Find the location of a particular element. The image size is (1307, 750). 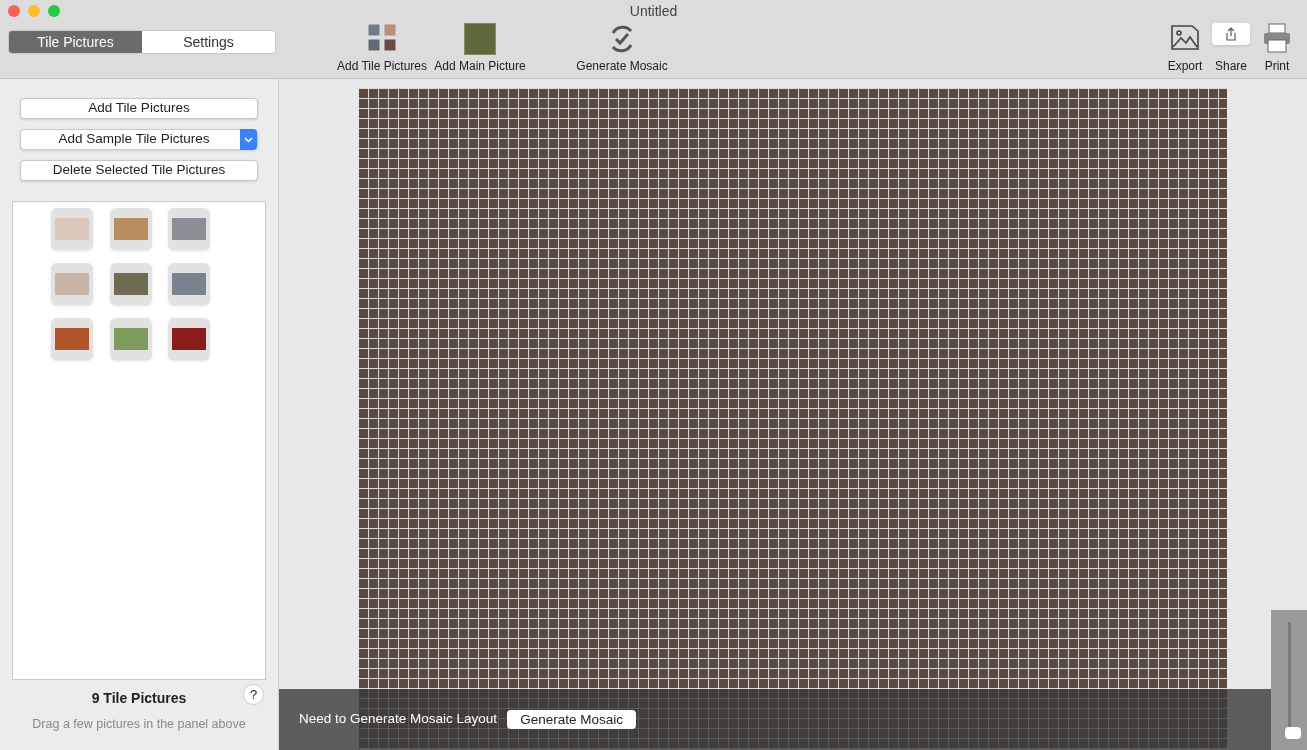

zoom-button is located at coordinates (54, 11).